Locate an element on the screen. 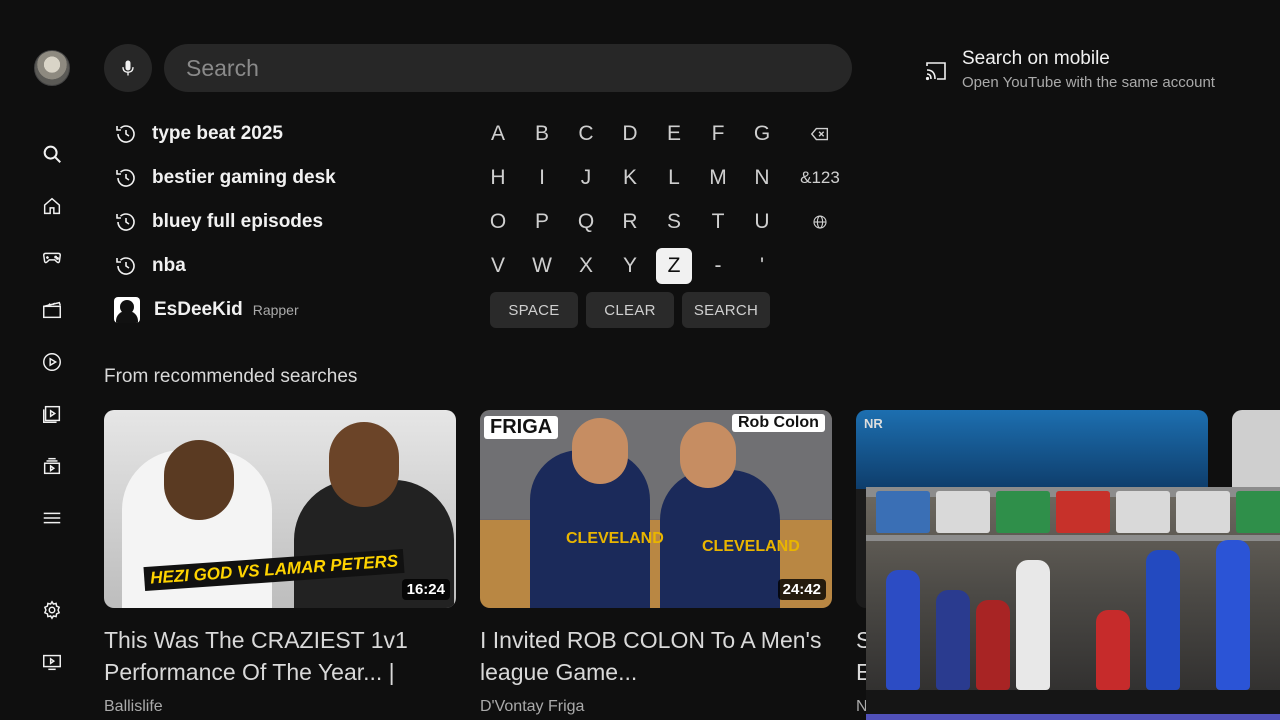 Image resolution: width=1280 pixels, height=720 pixels. symbols-key: &123 is located at coordinates (820, 178).